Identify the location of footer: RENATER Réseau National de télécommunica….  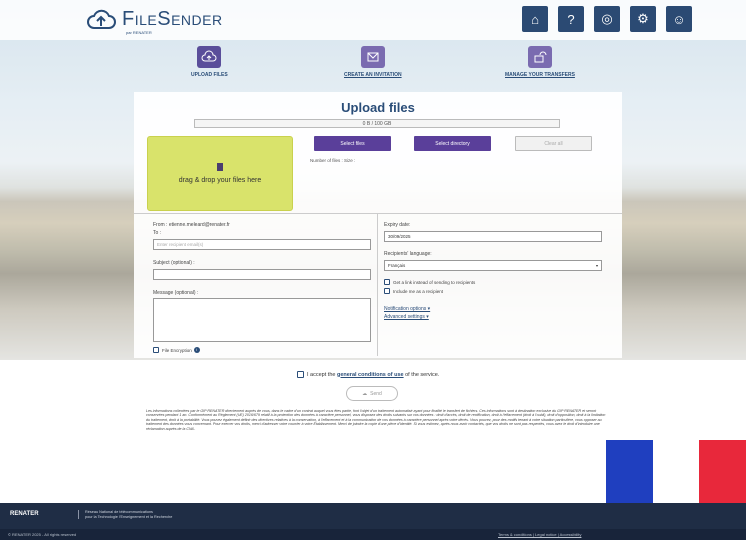
(373, 521).